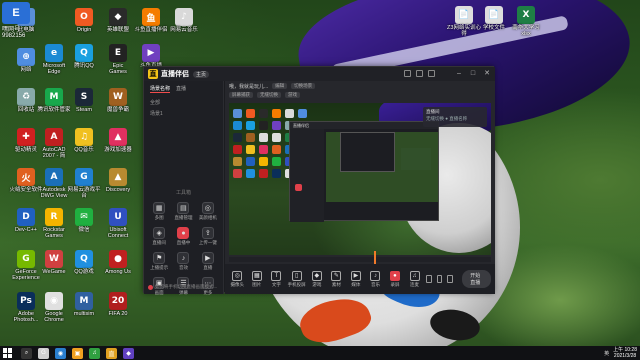 This screenshot has width=640, height=360. I want to click on mic-icon, so click(428, 279).